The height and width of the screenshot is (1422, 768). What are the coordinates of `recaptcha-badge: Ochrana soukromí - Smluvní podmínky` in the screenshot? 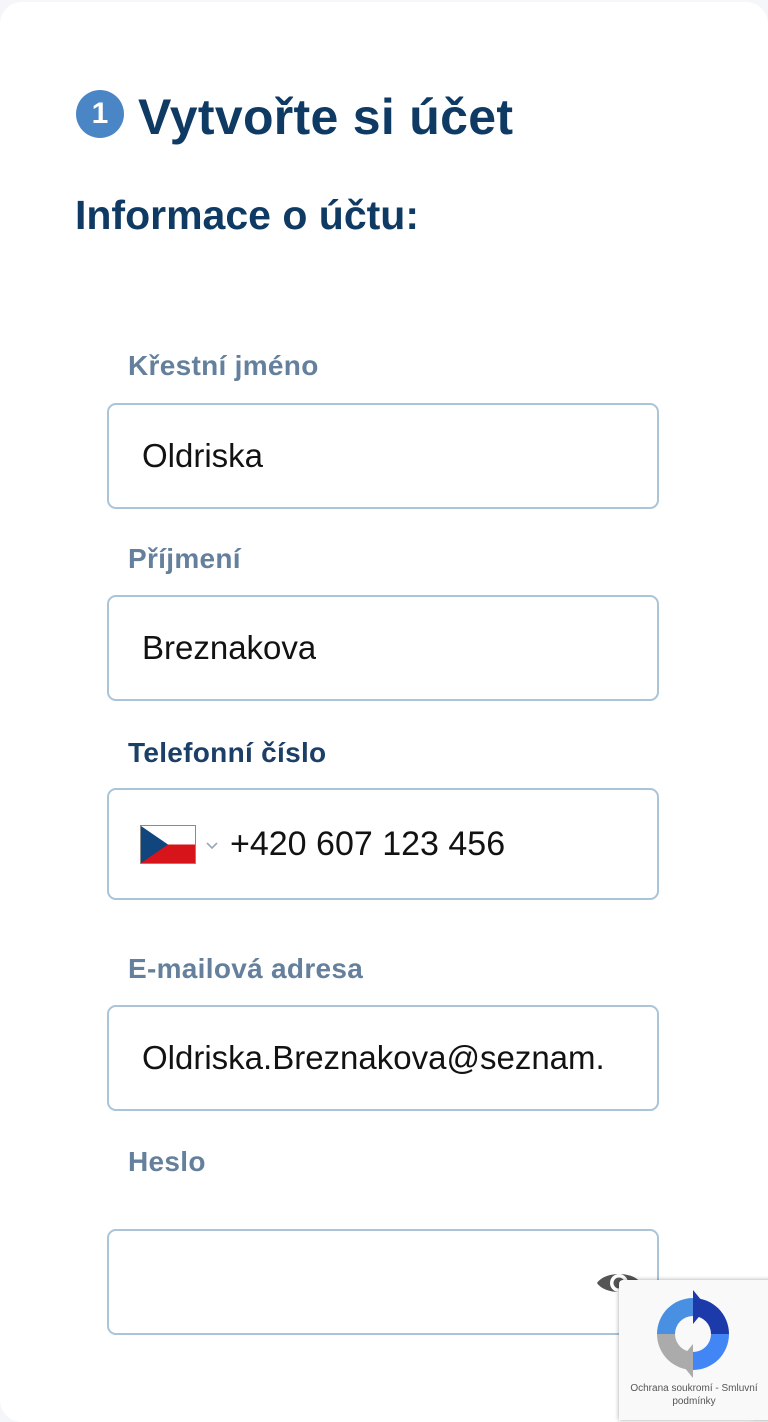 It's located at (693, 1350).